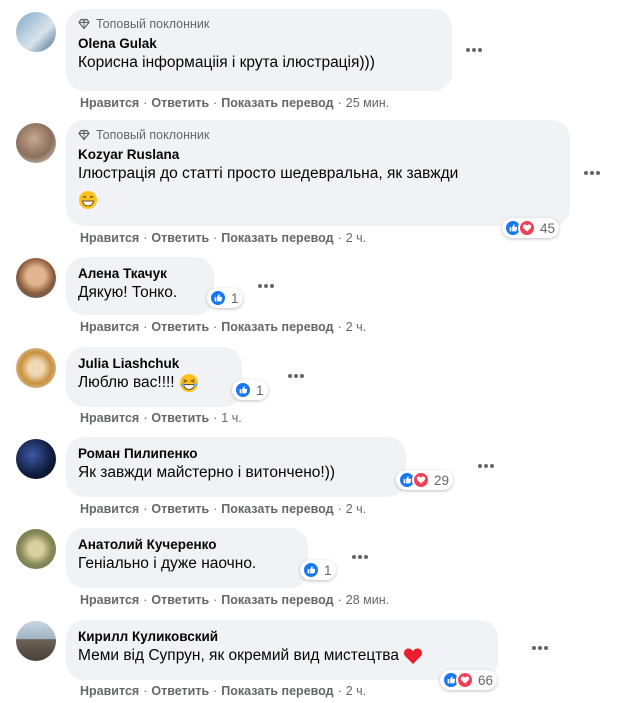 The image size is (620, 703). I want to click on reaction-count: 29, so click(442, 480).